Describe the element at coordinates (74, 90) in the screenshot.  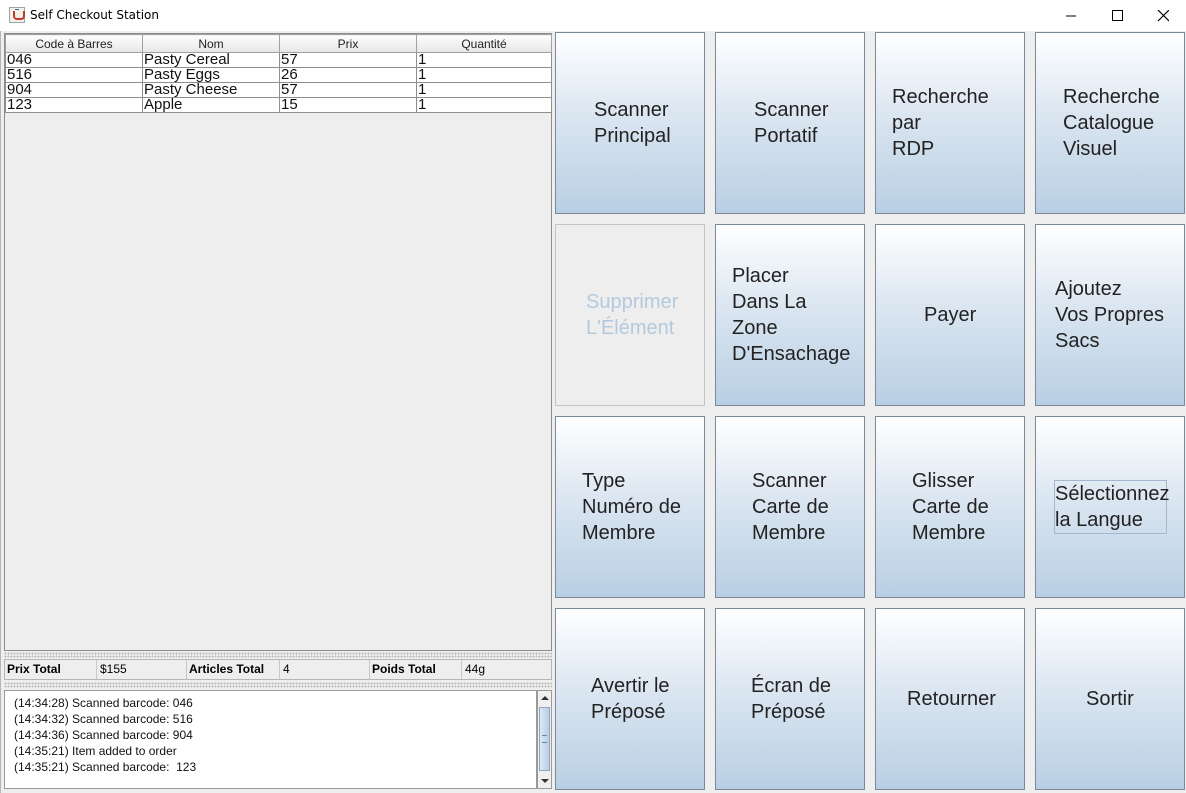
I see `cell-barcode: 904` at that location.